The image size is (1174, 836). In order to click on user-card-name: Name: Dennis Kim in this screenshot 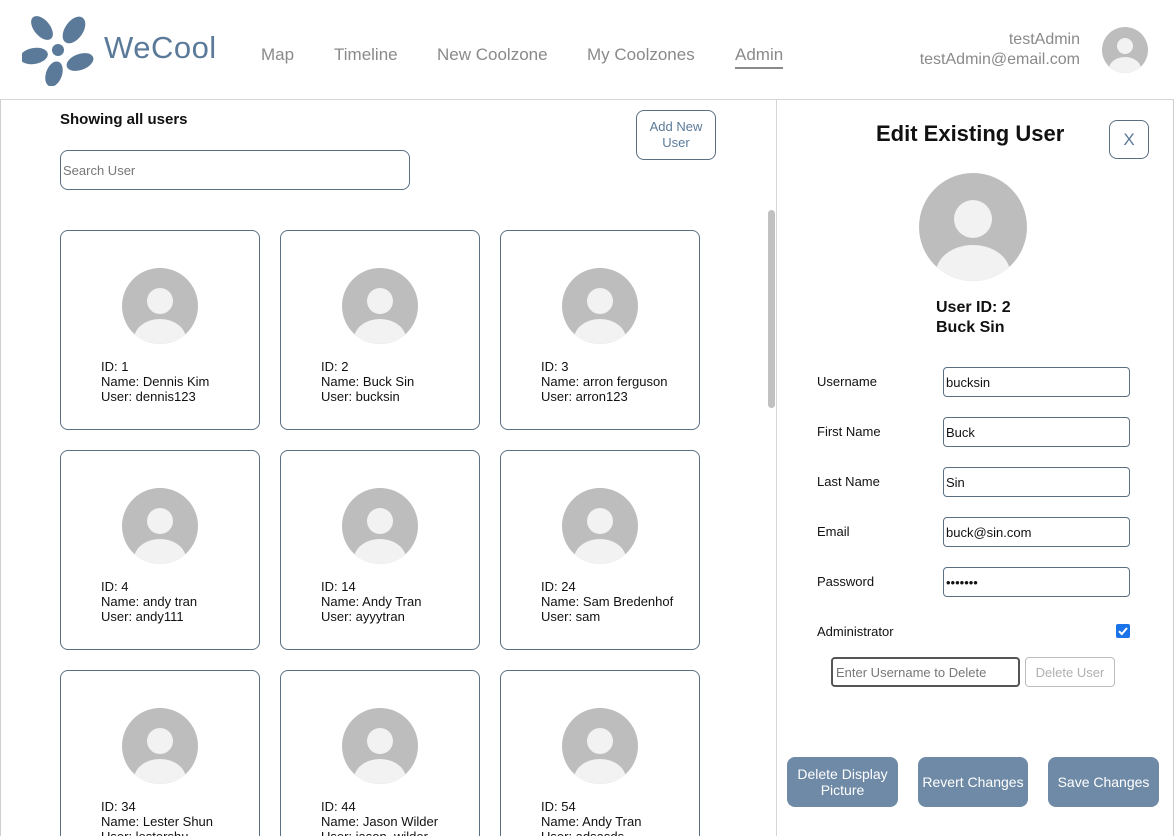, I will do `click(155, 381)`.